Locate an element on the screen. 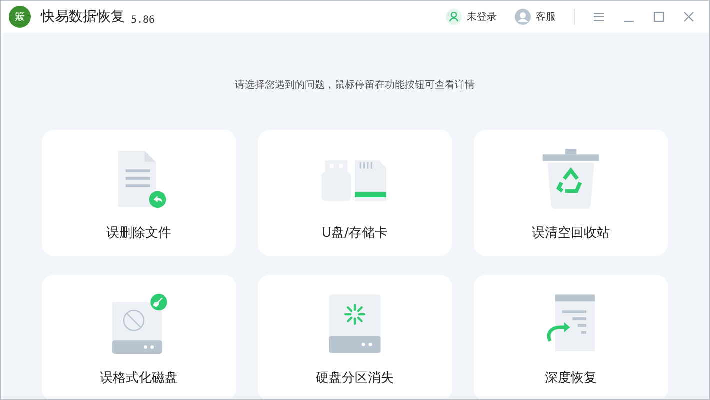 Image resolution: width=710 pixels, height=400 pixels. menu-icon is located at coordinates (599, 17).